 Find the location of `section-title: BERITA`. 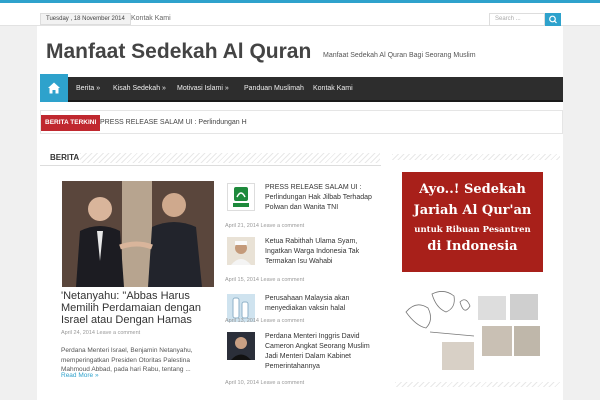

section-title: BERITA is located at coordinates (65, 157).